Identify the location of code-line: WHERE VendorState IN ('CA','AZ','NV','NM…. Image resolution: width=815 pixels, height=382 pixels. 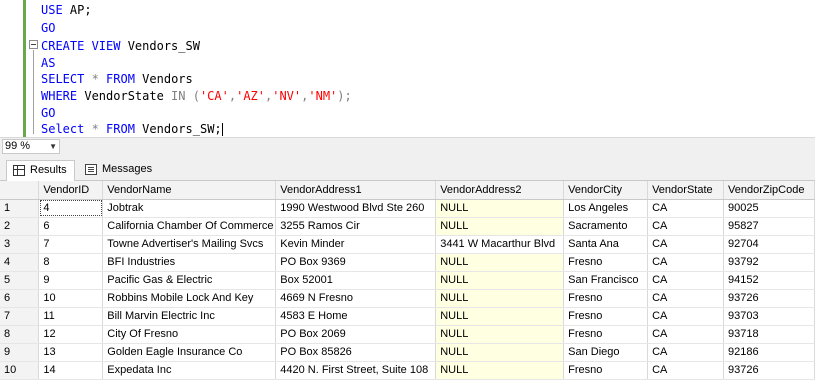
(196, 96).